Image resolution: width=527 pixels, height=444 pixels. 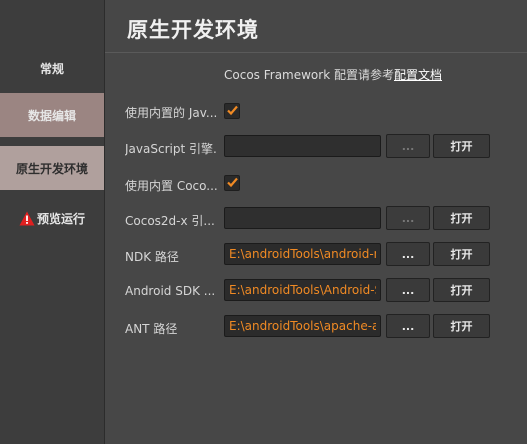 I want to click on ant-path-label: ANT 路径, so click(x=151, y=329).